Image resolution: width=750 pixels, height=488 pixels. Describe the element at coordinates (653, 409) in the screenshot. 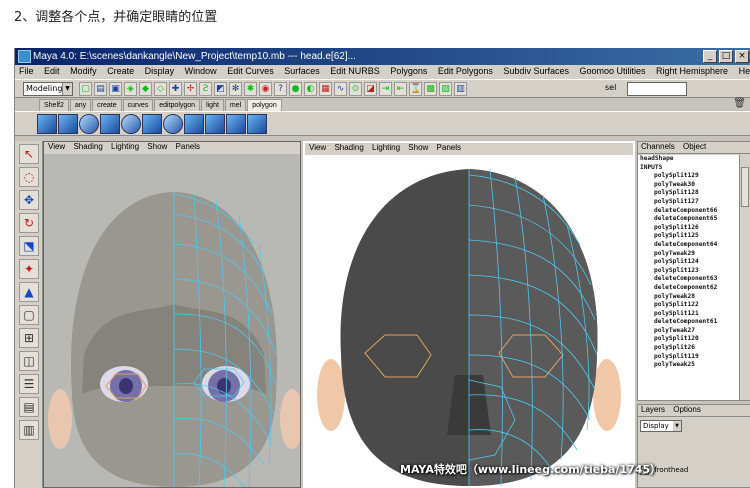

I see `tab-layers: Layers` at that location.